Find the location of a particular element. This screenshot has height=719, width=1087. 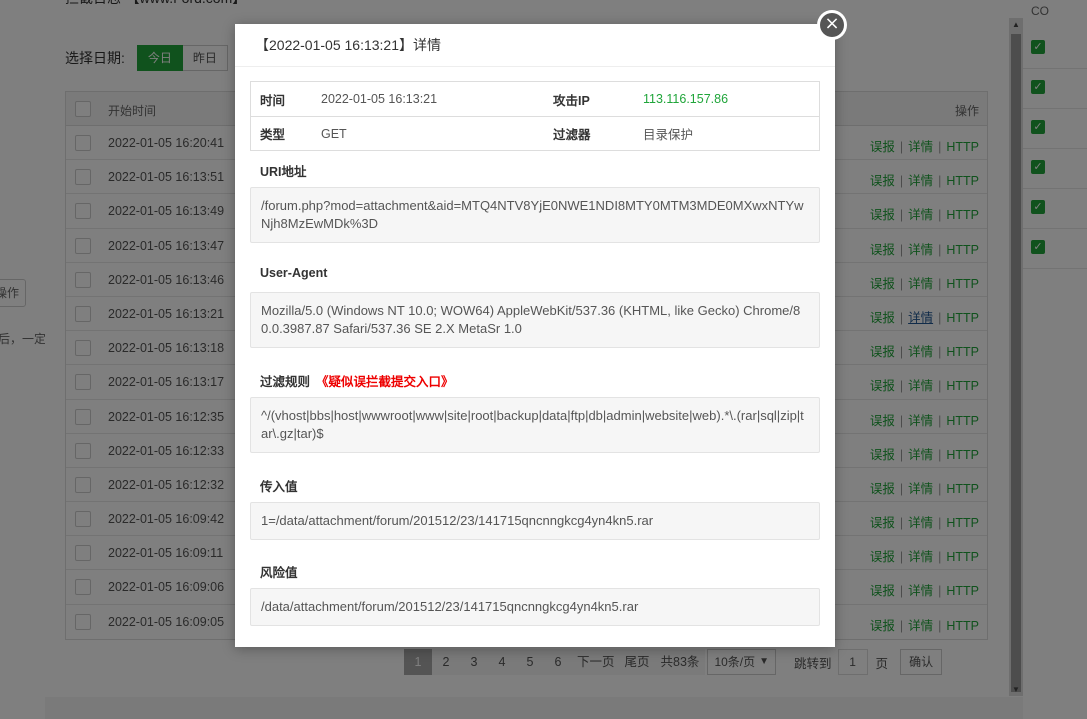

info-row: 类型 GET 过滤器 目录保护 is located at coordinates (535, 133).